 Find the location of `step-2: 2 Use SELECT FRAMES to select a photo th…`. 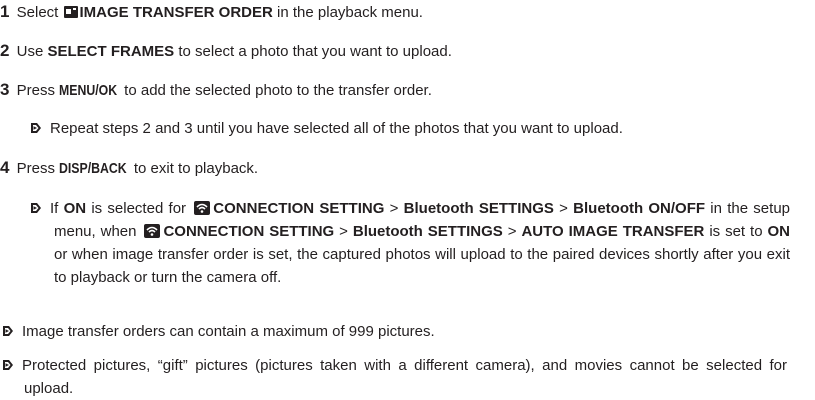

step-2: 2 Use SELECT FRAMES to select a photo th… is located at coordinates (407, 51).